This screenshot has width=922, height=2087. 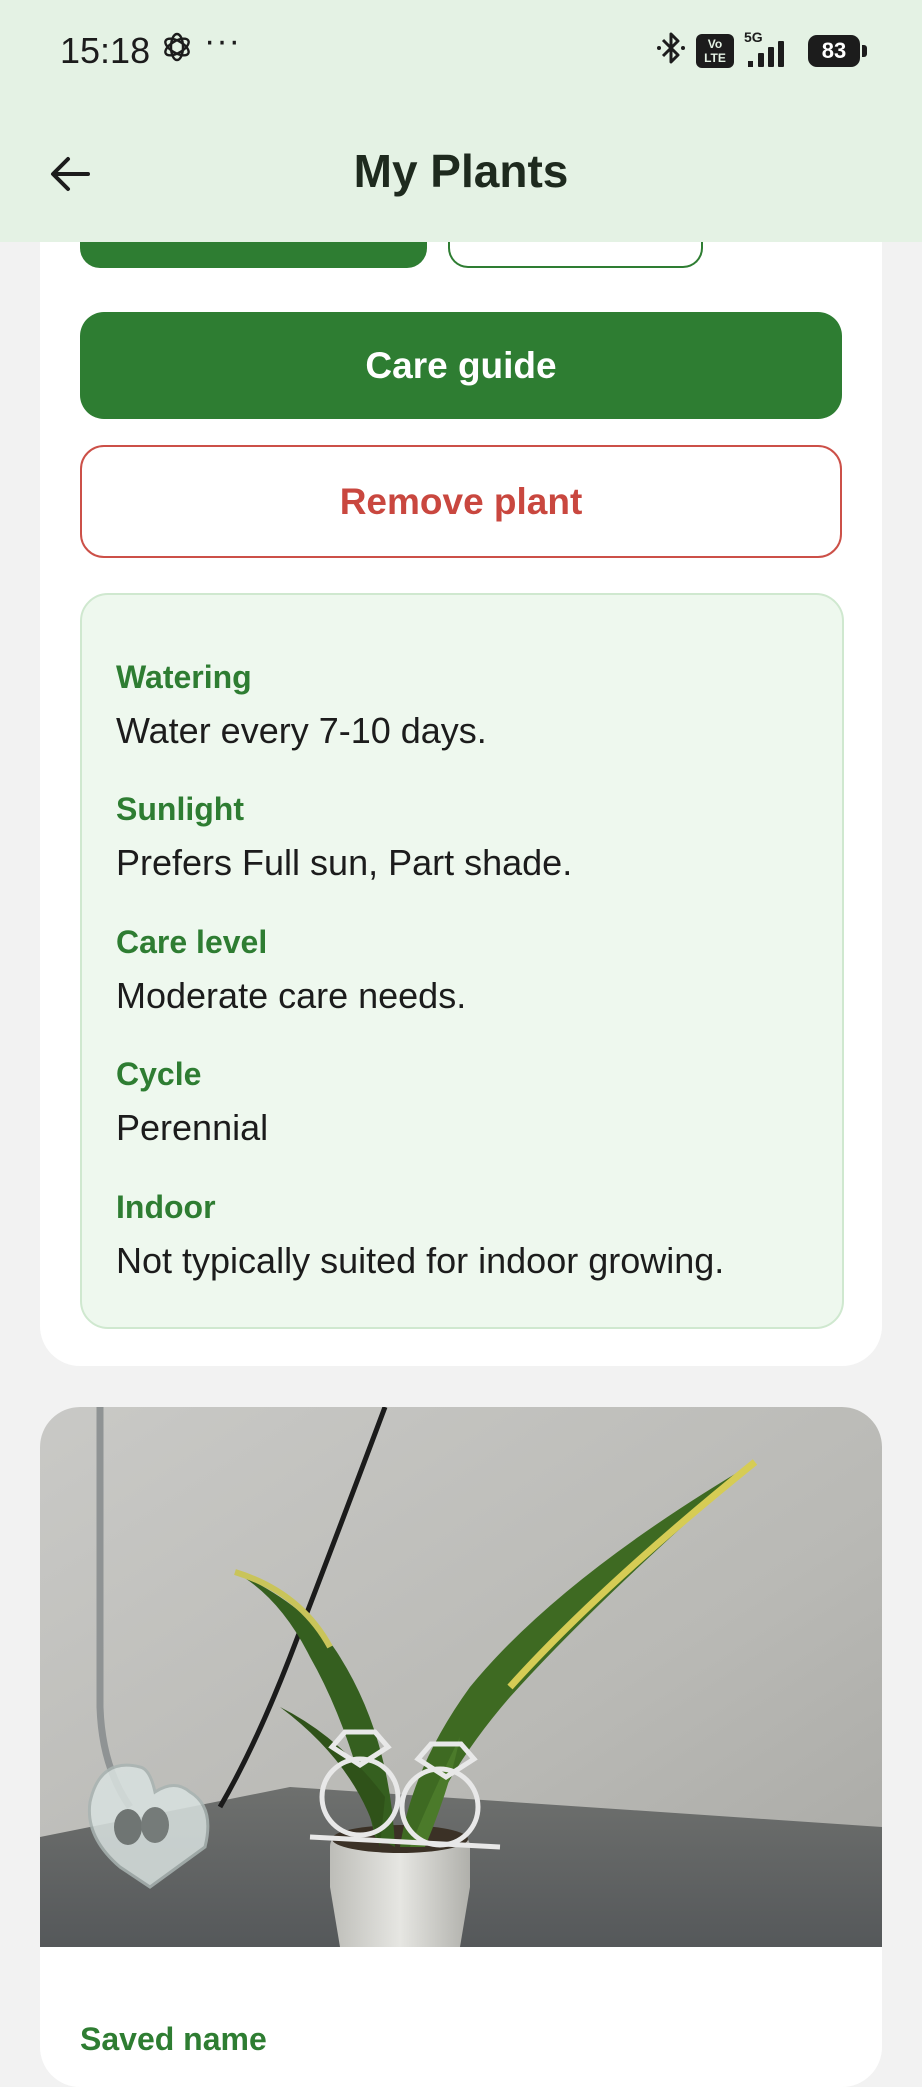 What do you see at coordinates (192, 942) in the screenshot?
I see `care-info-label: Care level` at bounding box center [192, 942].